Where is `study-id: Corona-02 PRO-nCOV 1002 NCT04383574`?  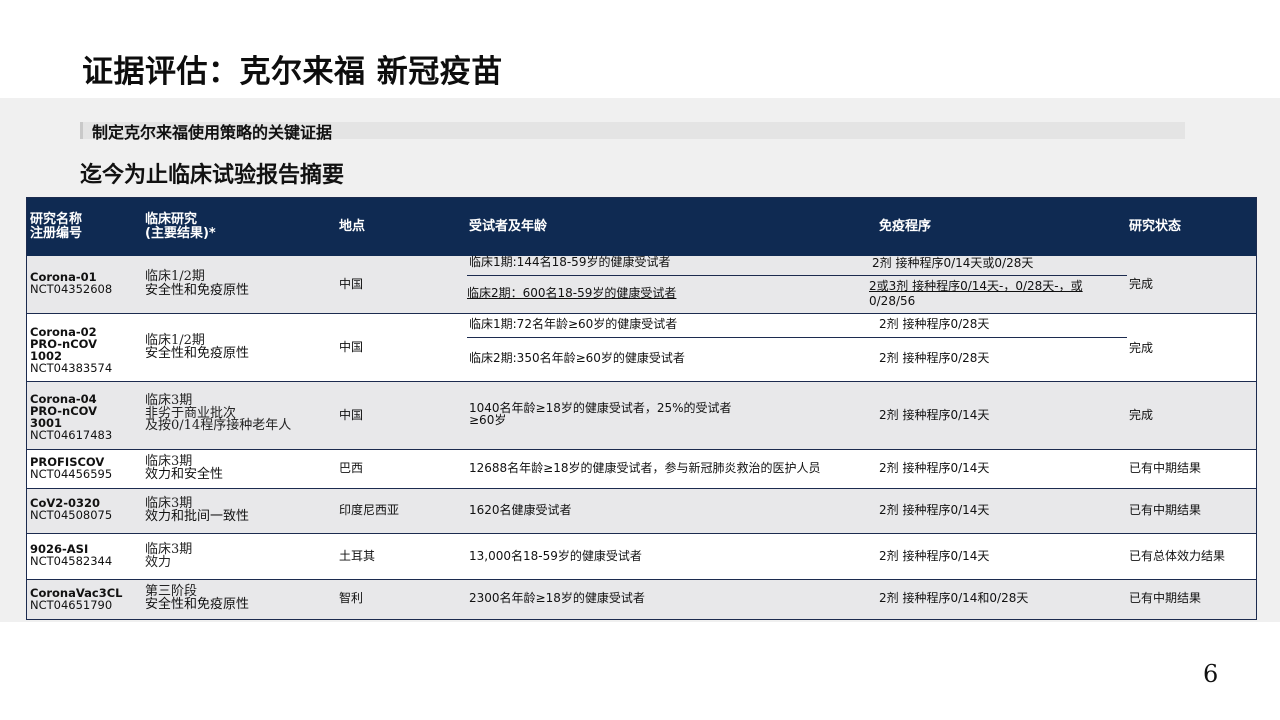 study-id: Corona-02 PRO-nCOV 1002 NCT04383574 is located at coordinates (71, 350).